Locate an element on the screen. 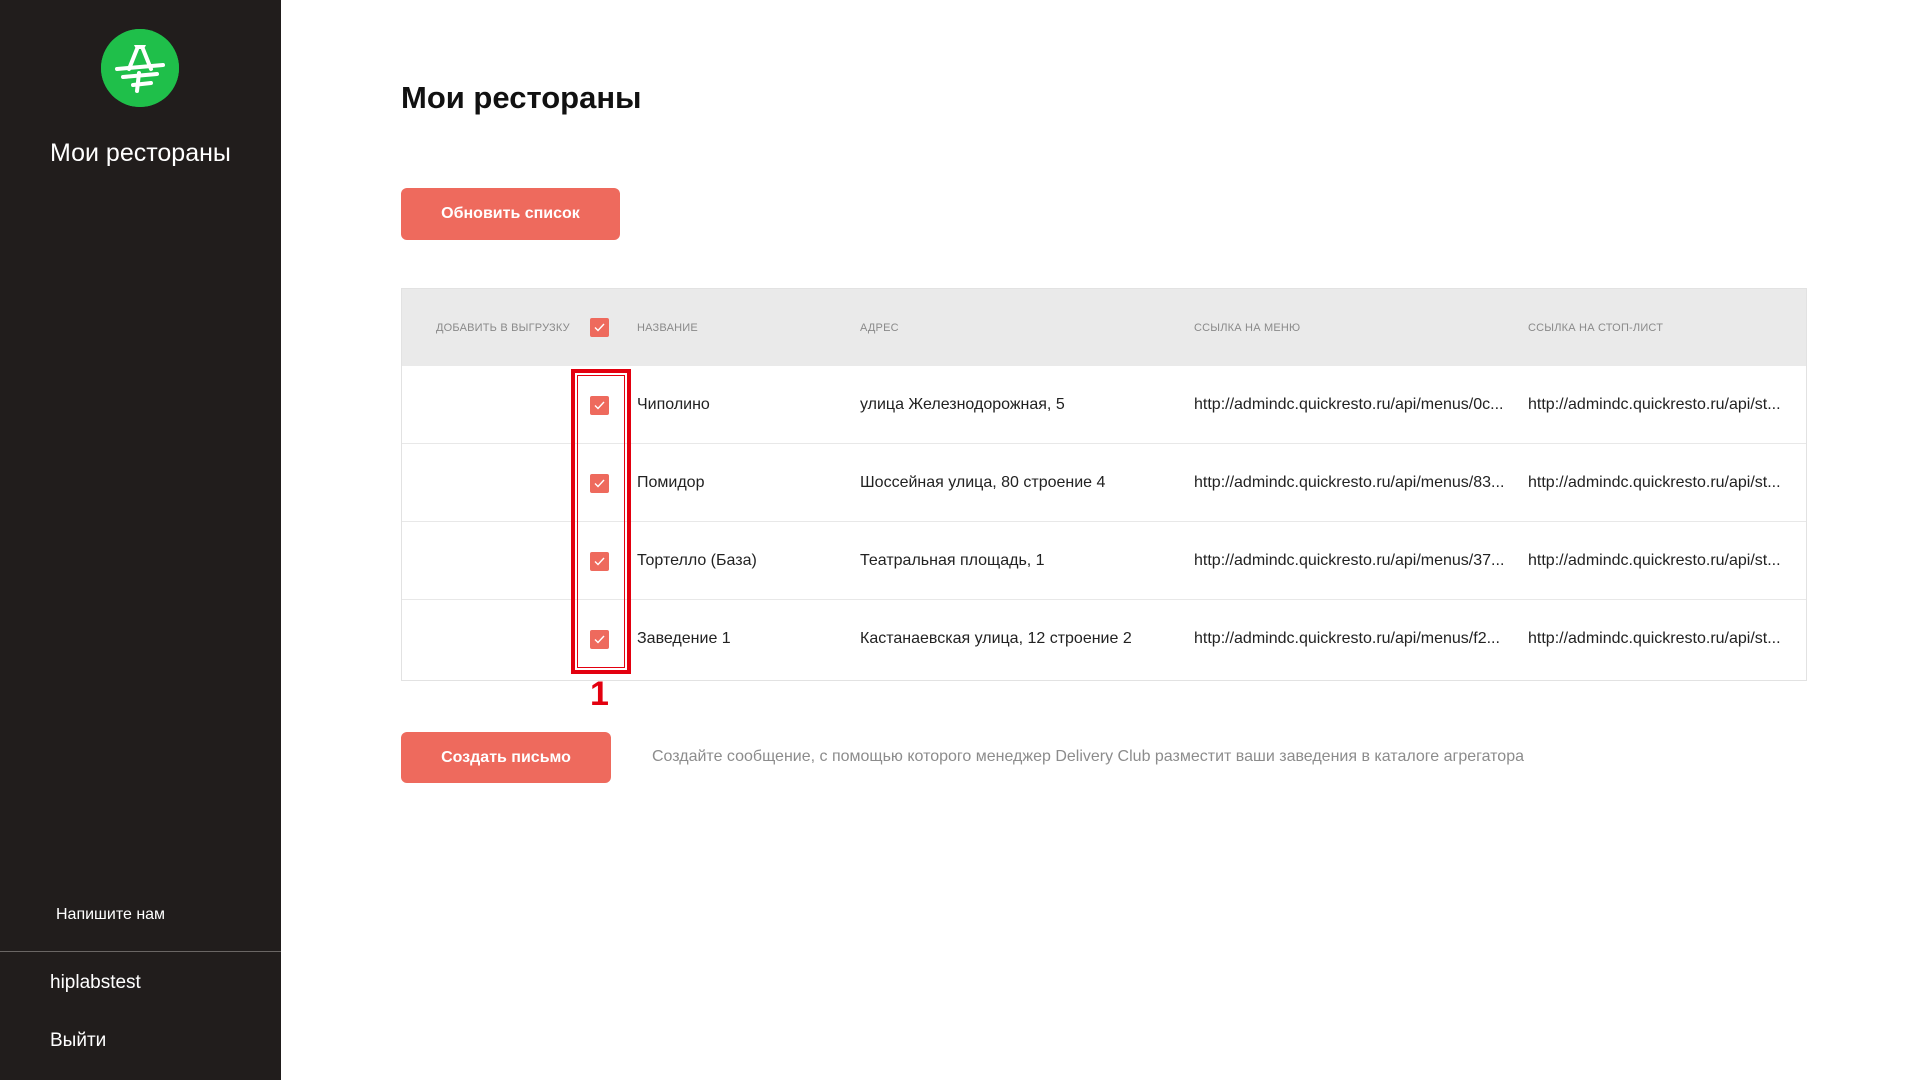 Image resolution: width=1920 pixels, height=1080 pixels. check-icon is located at coordinates (599, 327).